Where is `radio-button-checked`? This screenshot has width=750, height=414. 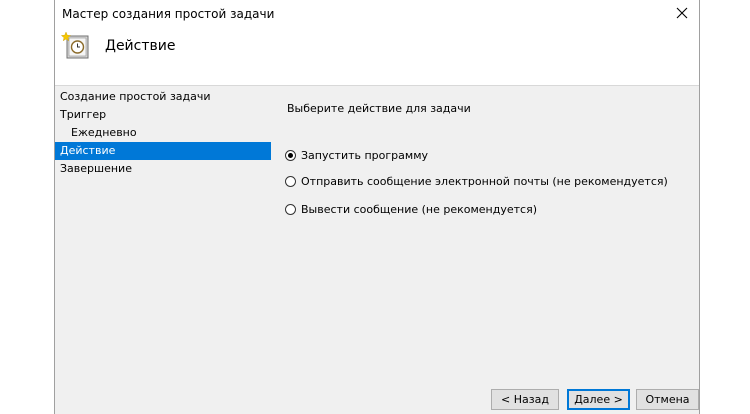 radio-button-checked is located at coordinates (290, 155).